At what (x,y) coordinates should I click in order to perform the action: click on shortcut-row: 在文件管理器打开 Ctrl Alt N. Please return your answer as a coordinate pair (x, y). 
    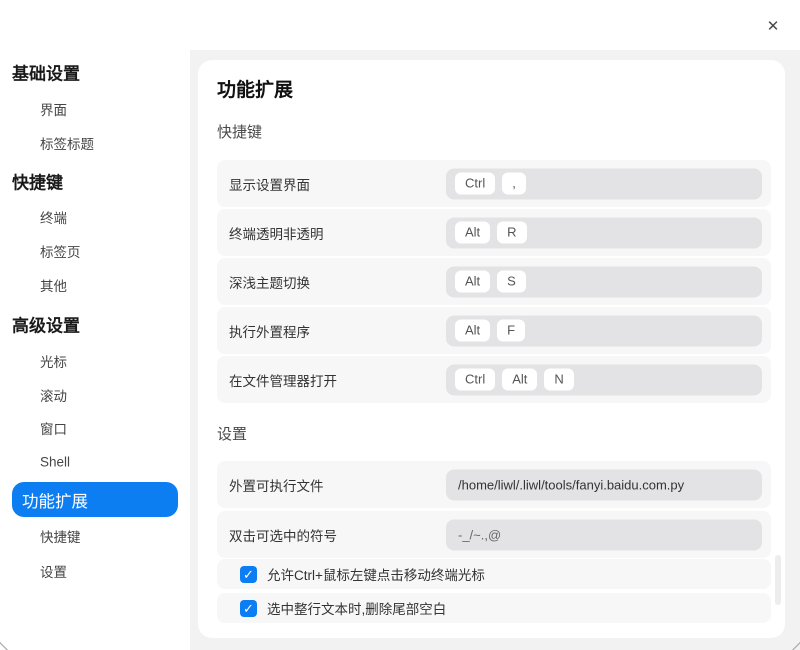
    Looking at the image, I should click on (494, 379).